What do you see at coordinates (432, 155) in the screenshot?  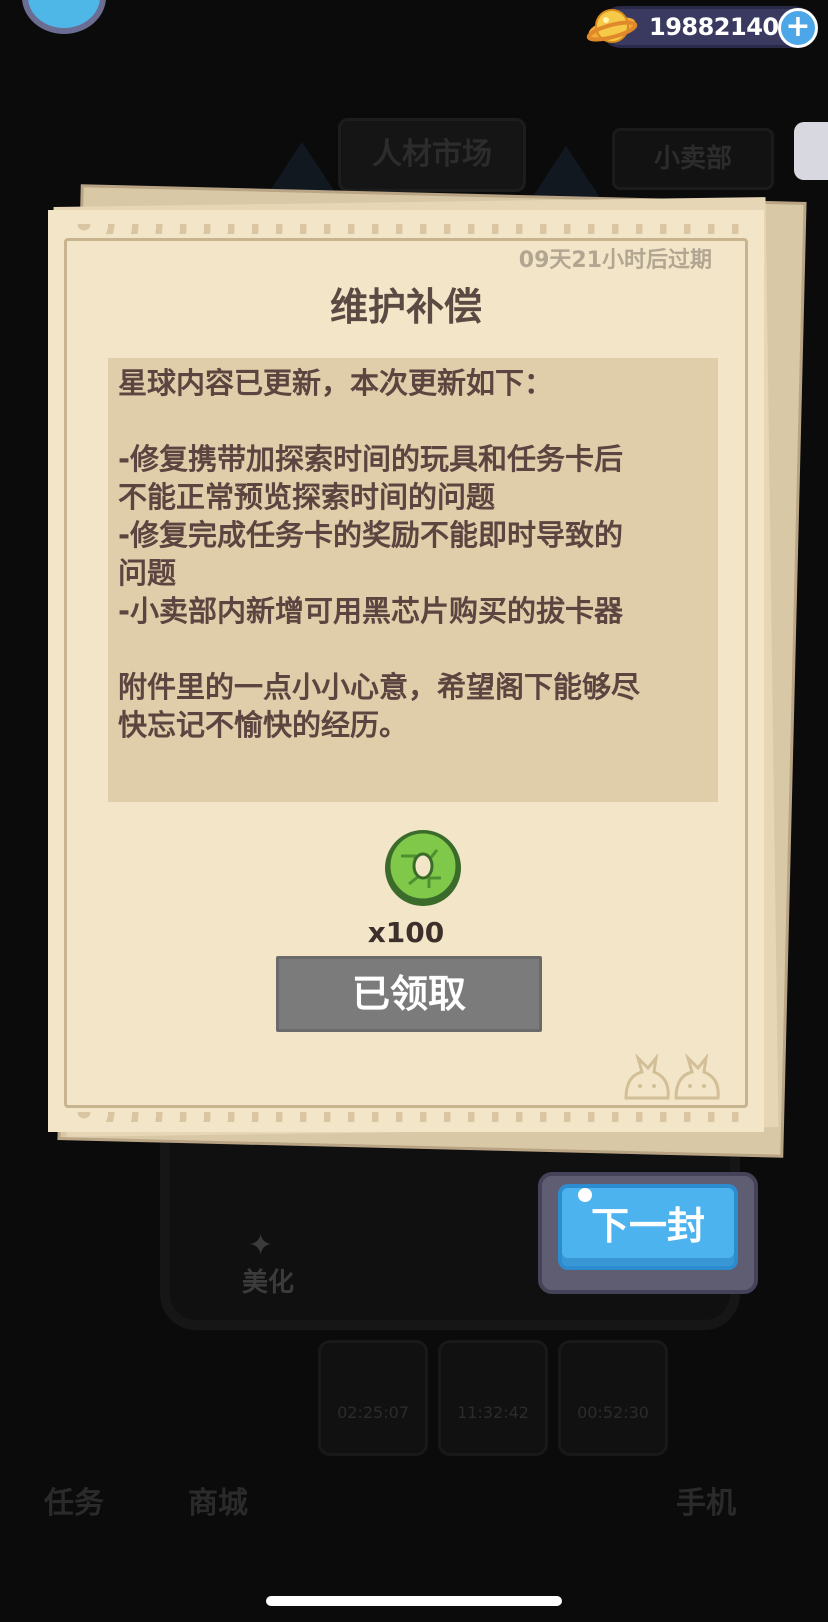 I see `talent-market-sign: 人材市场` at bounding box center [432, 155].